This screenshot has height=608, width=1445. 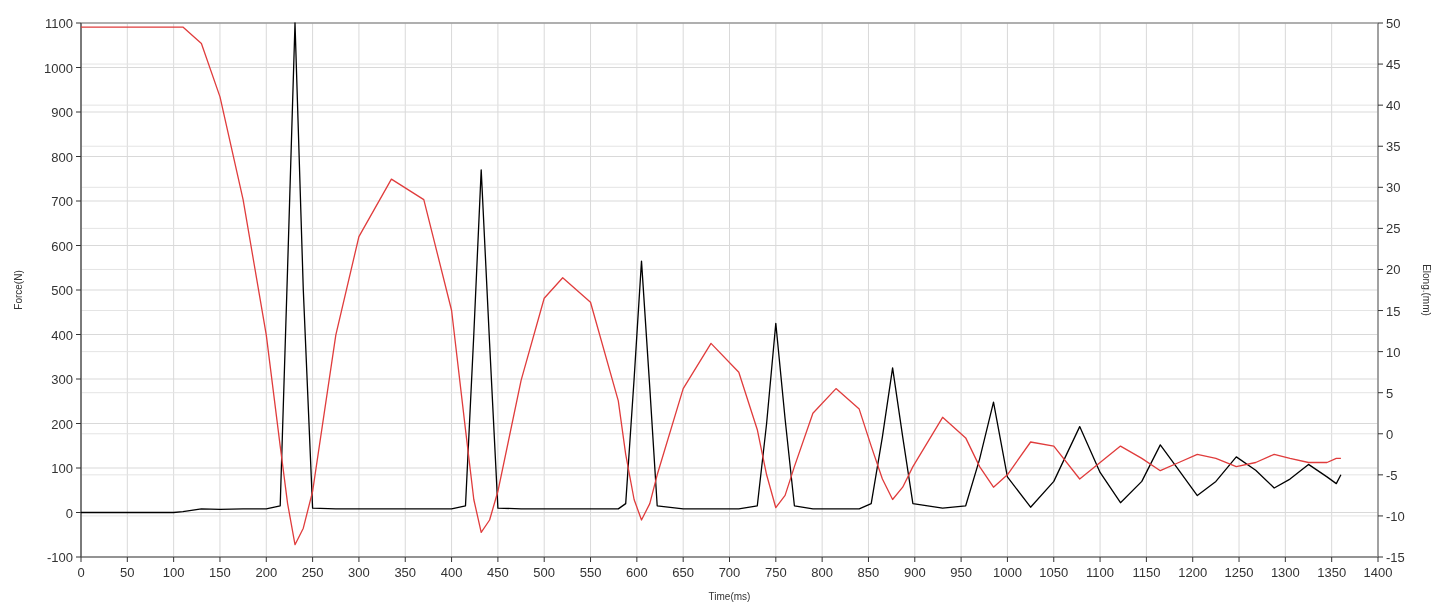 I want to click on tick-label: 1200, so click(x=1193, y=572).